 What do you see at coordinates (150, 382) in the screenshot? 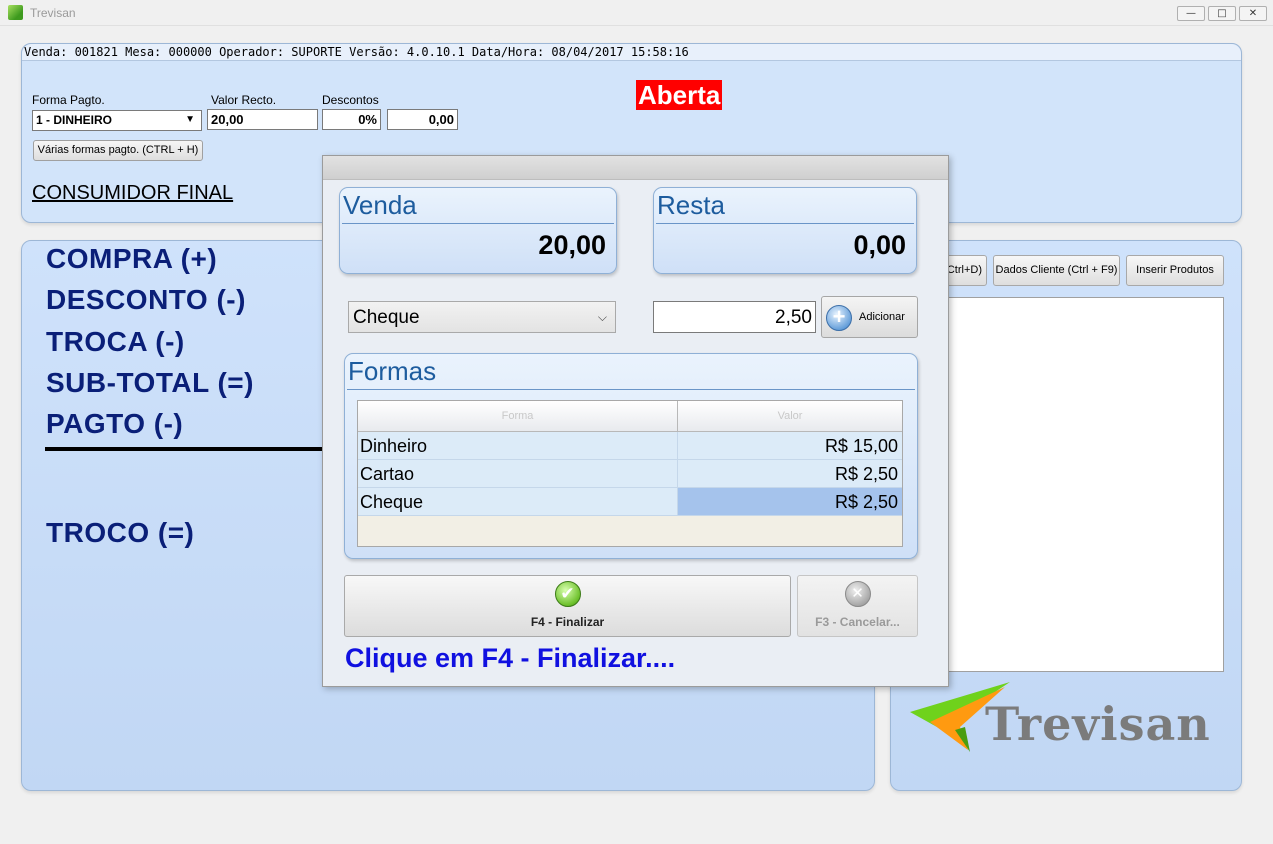
I see `subtotal-label: SUB-TOTAL (=)` at bounding box center [150, 382].